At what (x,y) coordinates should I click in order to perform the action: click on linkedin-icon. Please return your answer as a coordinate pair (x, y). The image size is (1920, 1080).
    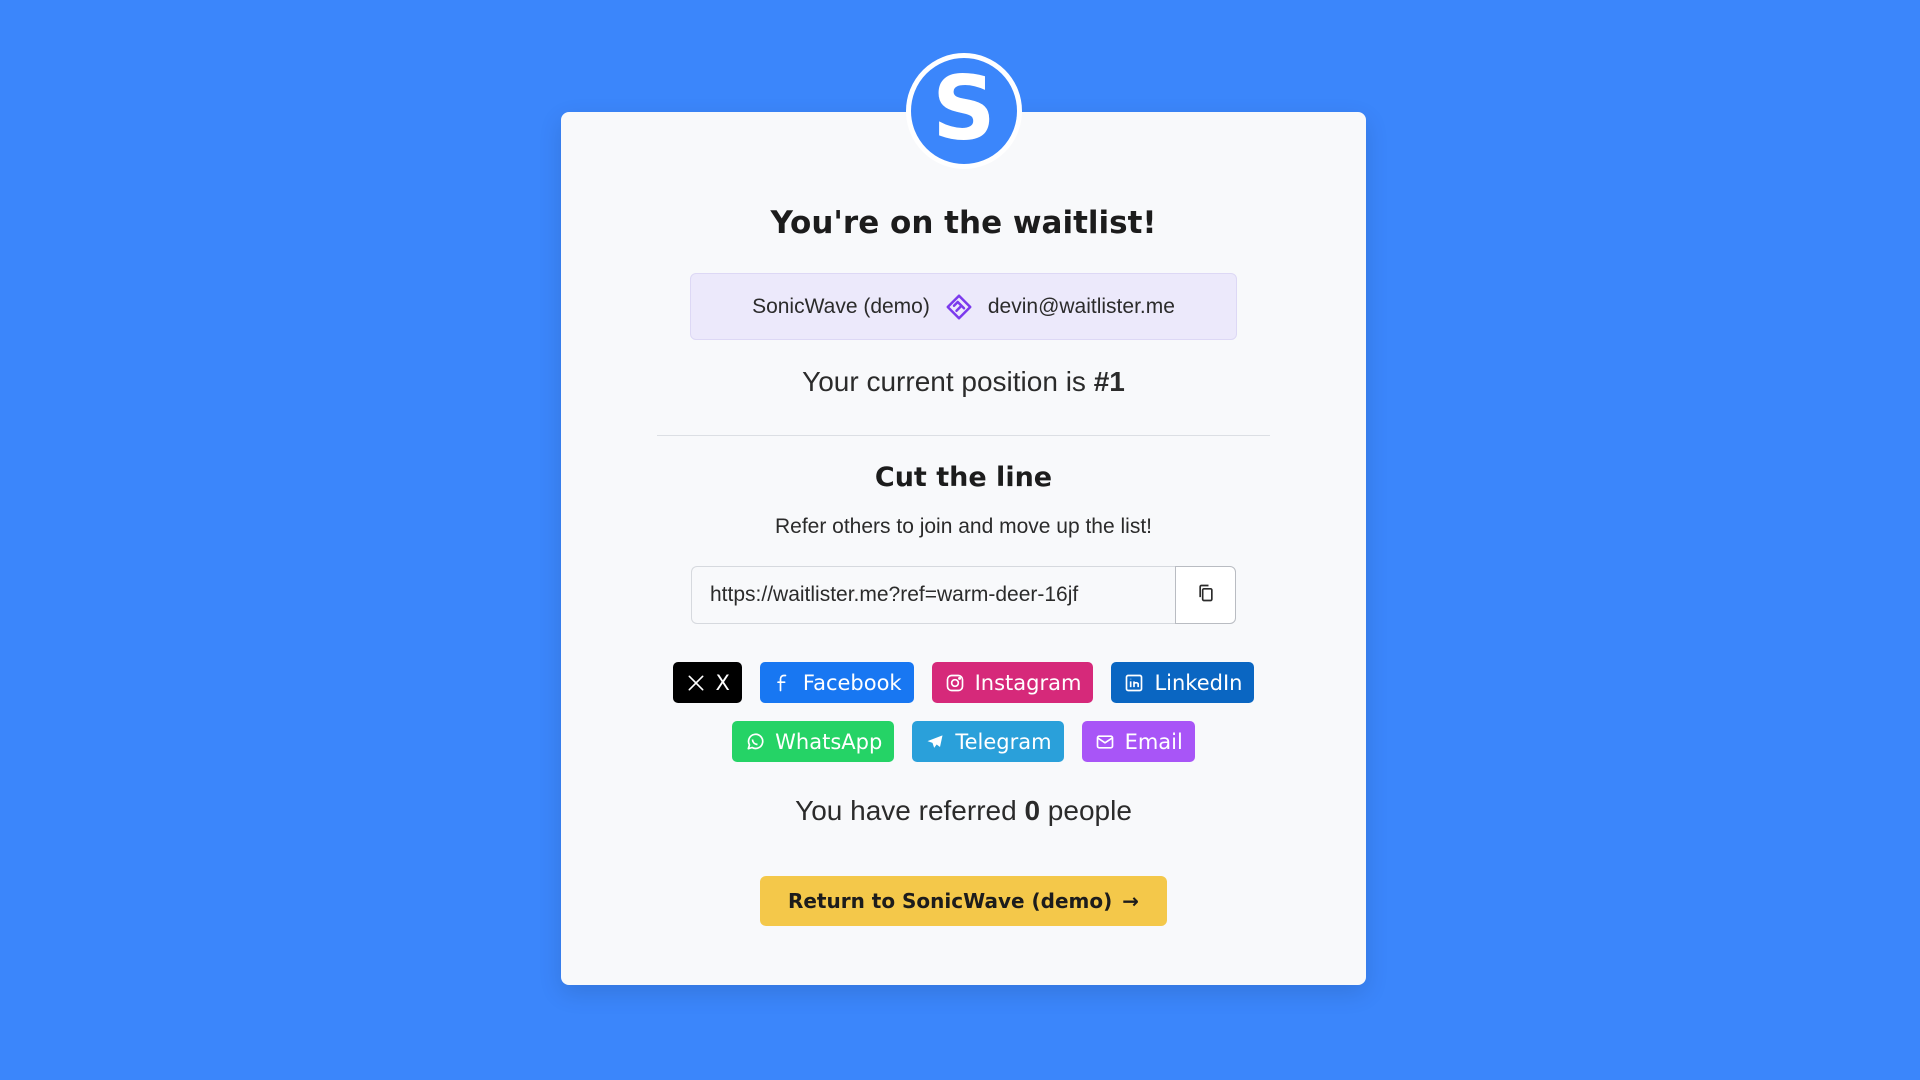
    Looking at the image, I should click on (1134, 683).